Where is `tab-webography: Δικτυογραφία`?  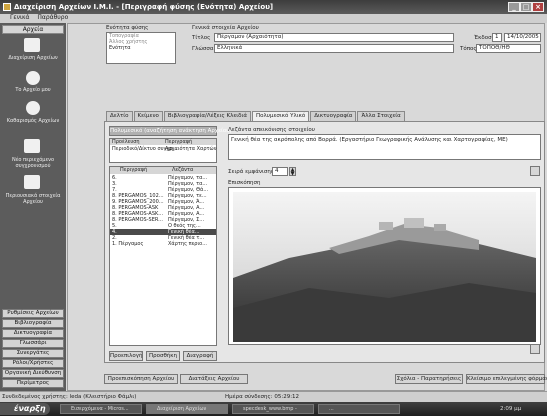
tab-webography: Δικτυογραφία is located at coordinates (333, 116).